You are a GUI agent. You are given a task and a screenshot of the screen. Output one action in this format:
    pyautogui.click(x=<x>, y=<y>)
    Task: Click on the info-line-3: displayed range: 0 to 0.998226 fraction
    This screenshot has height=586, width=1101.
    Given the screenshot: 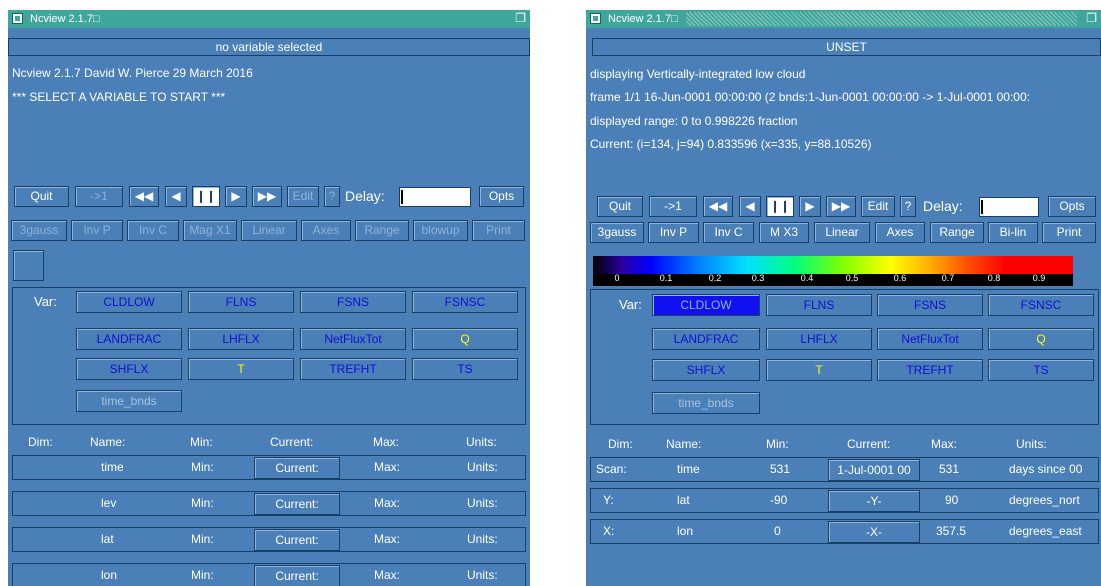 What is the action you would take?
    pyautogui.click(x=694, y=121)
    